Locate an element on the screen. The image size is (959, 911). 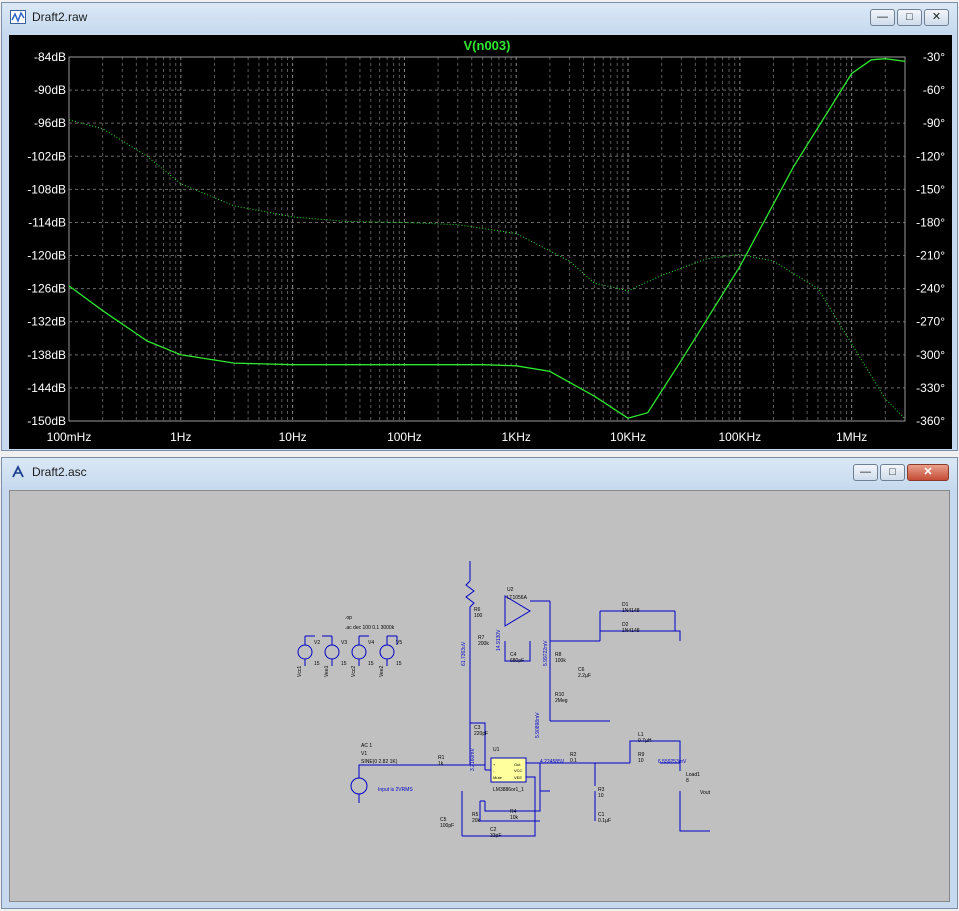
right-tick-label: -240° is located at coordinates (930, 289).